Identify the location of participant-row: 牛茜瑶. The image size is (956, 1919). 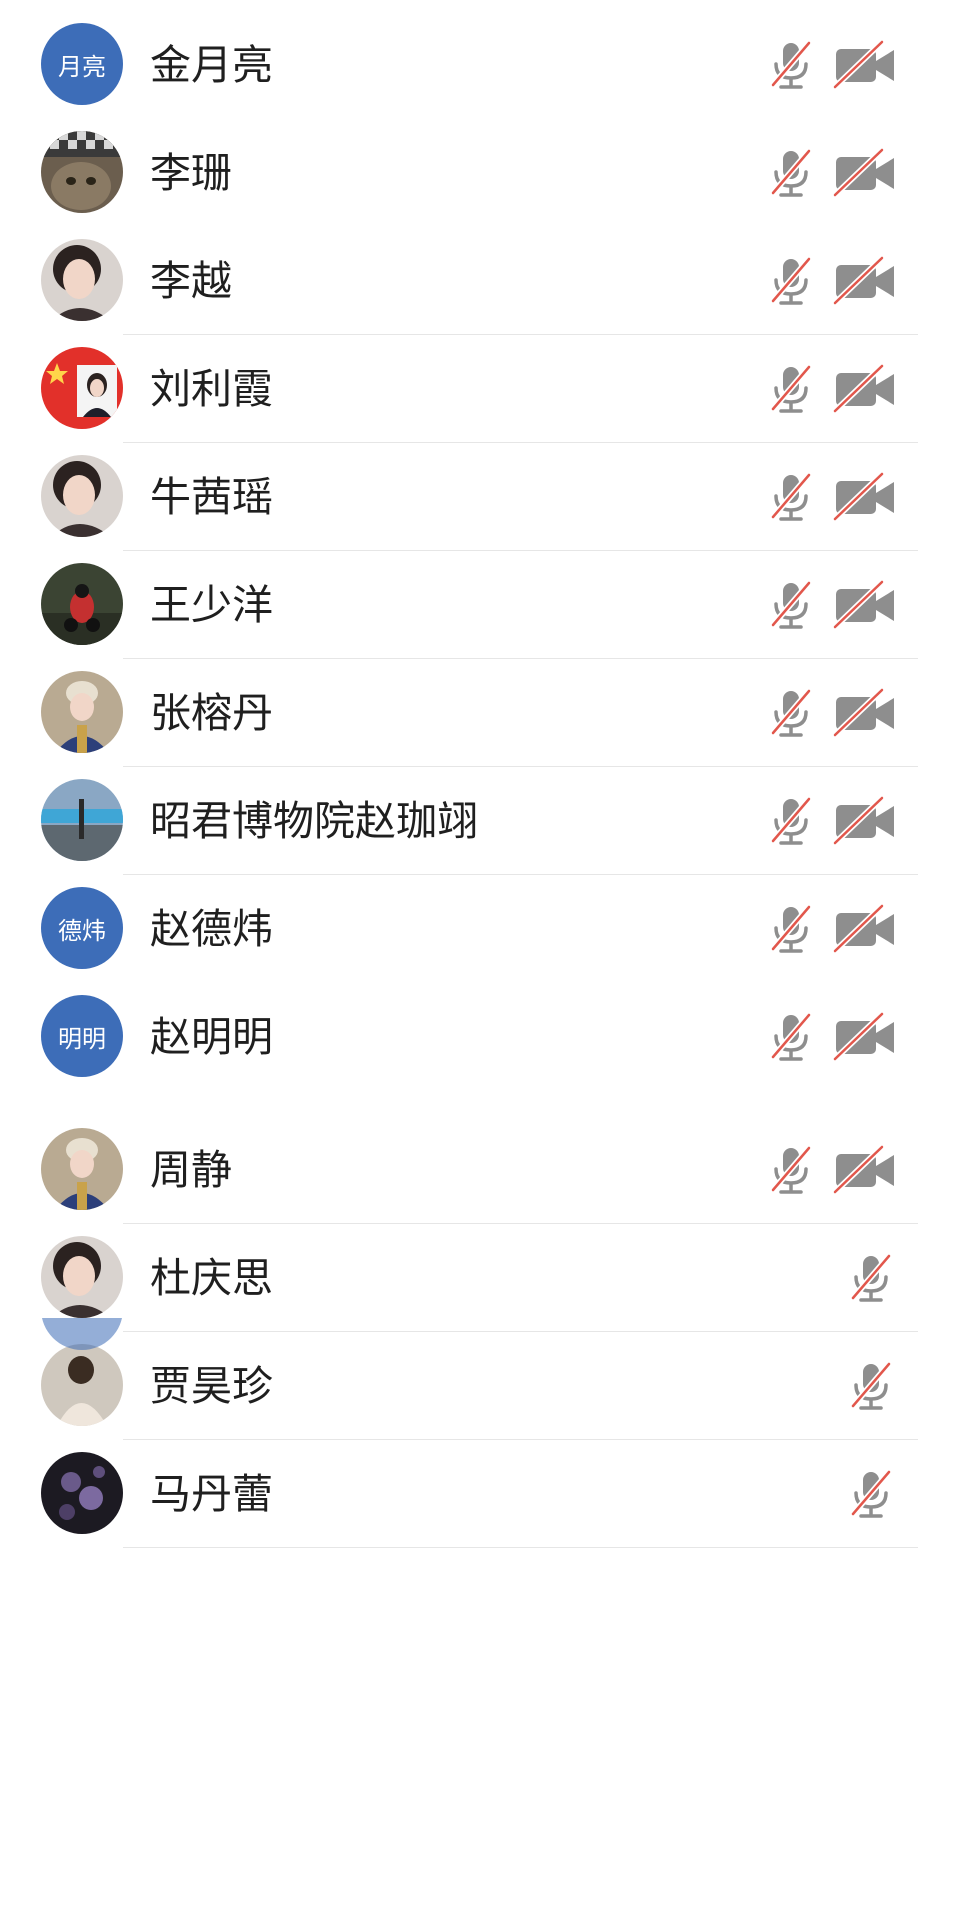
(478, 497).